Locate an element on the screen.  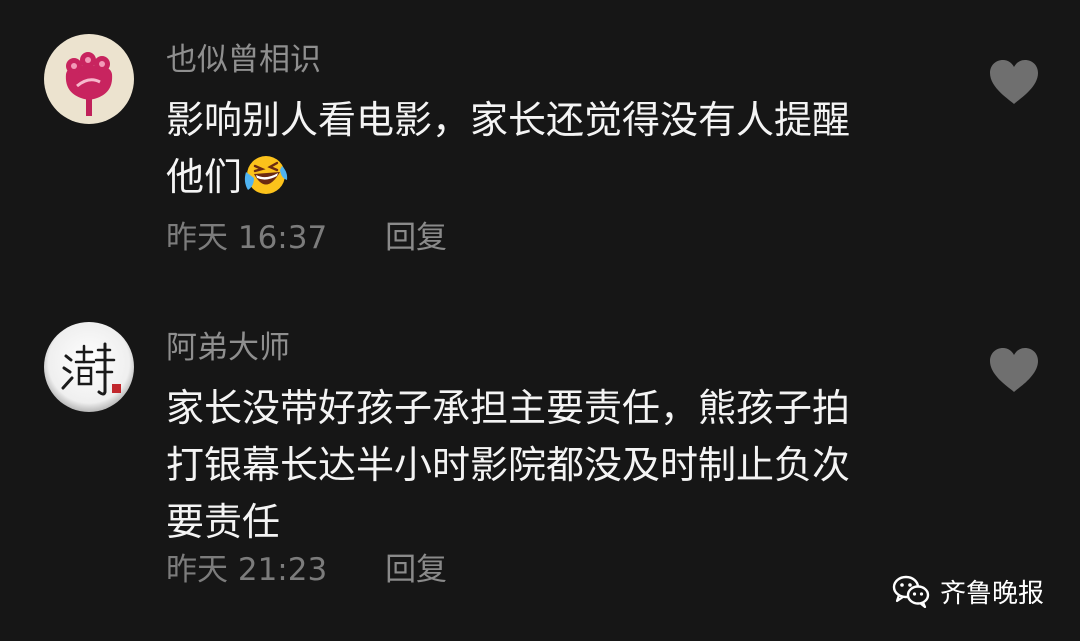
red-flower-avatar-icon is located at coordinates (89, 79).